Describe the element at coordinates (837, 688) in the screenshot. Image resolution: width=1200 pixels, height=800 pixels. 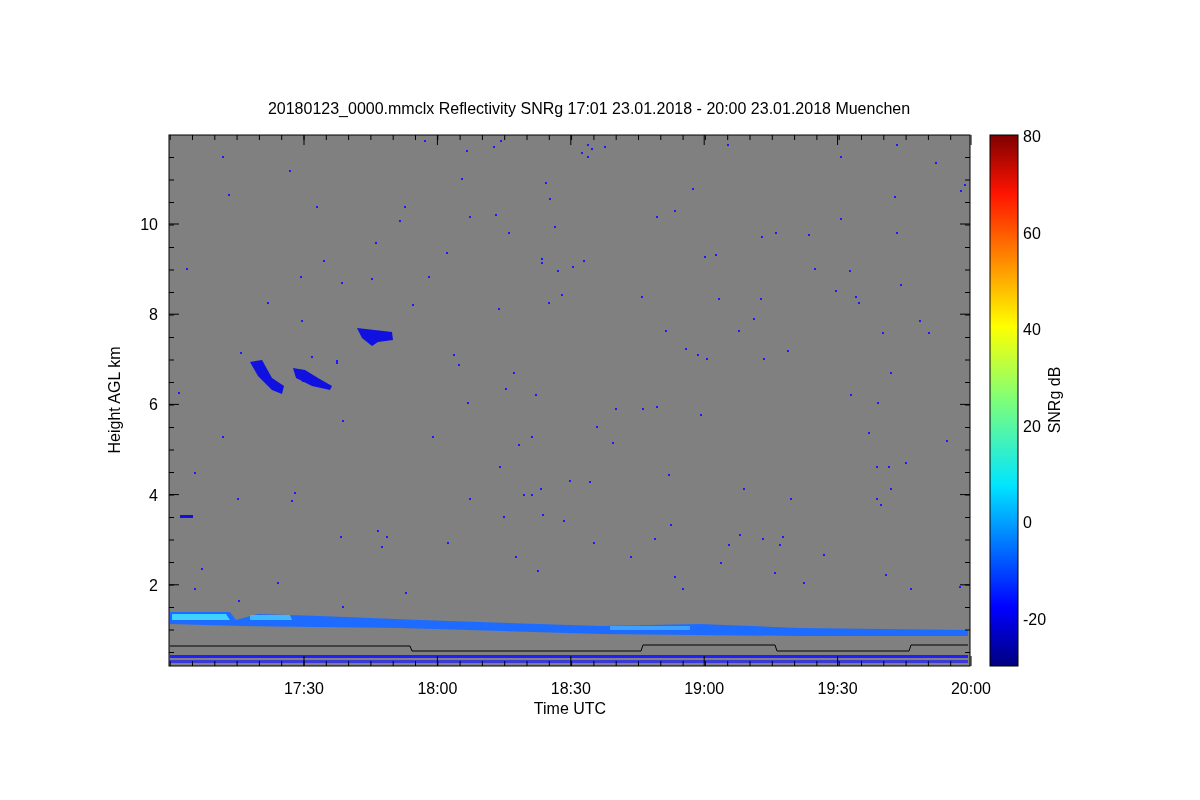
I see `tick-label: 19:30` at that location.